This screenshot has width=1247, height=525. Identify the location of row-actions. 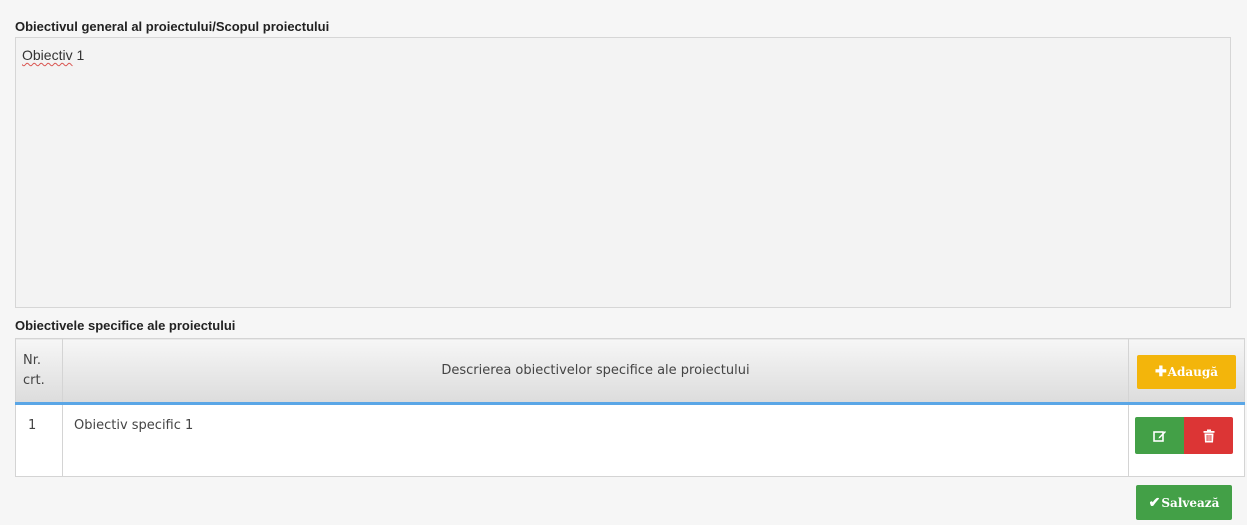
(1186, 440).